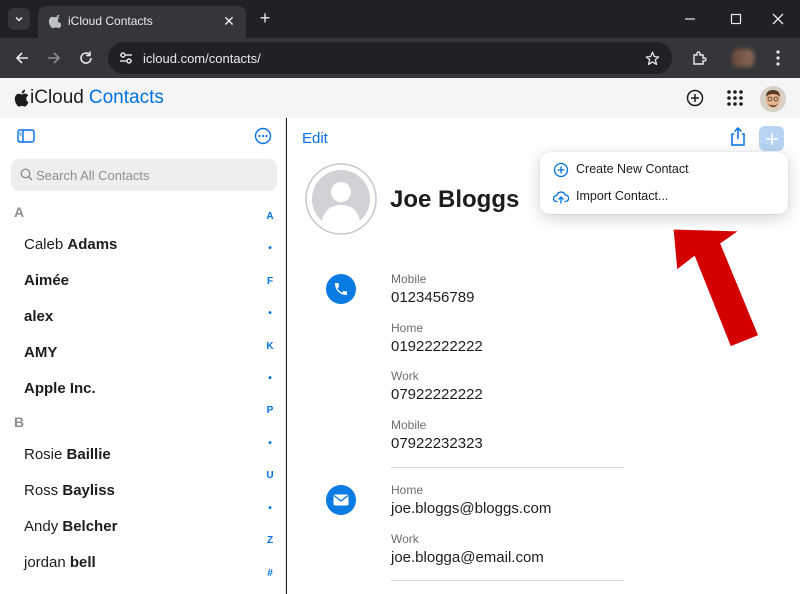 The height and width of the screenshot is (594, 800). What do you see at coordinates (265, 19) in the screenshot?
I see `new-tab-button: +` at bounding box center [265, 19].